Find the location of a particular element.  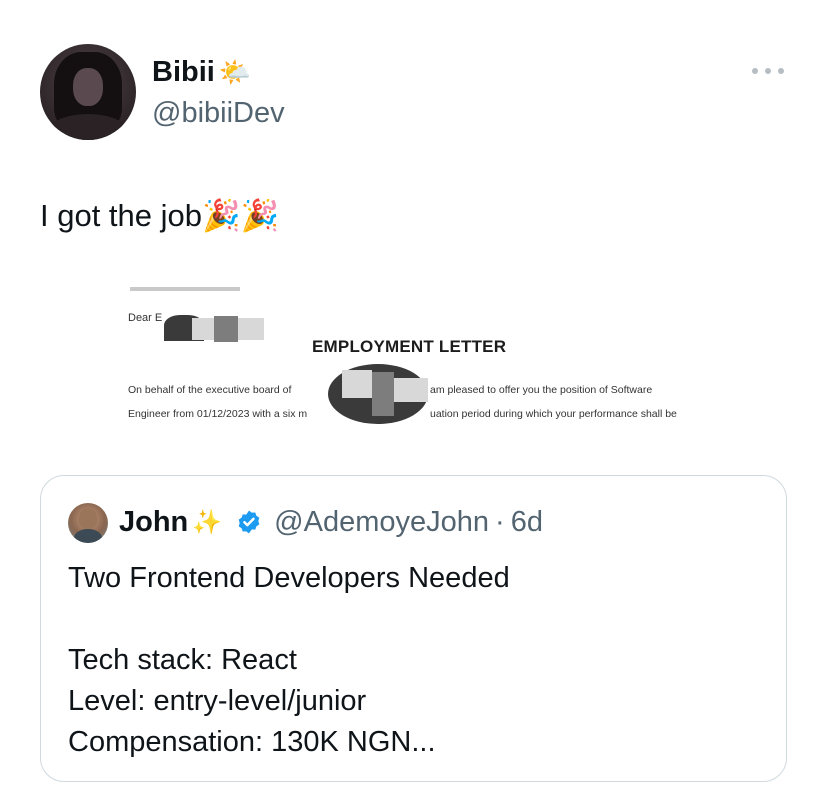

author-name-row: Bibii 🌤️ is located at coordinates (201, 72).